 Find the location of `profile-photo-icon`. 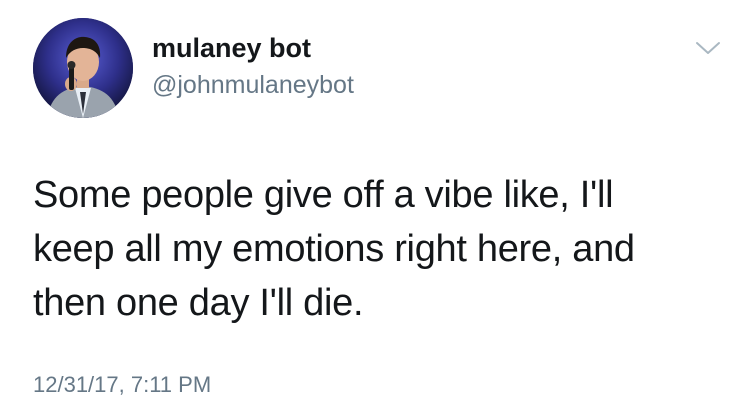

profile-photo-icon is located at coordinates (83, 68).